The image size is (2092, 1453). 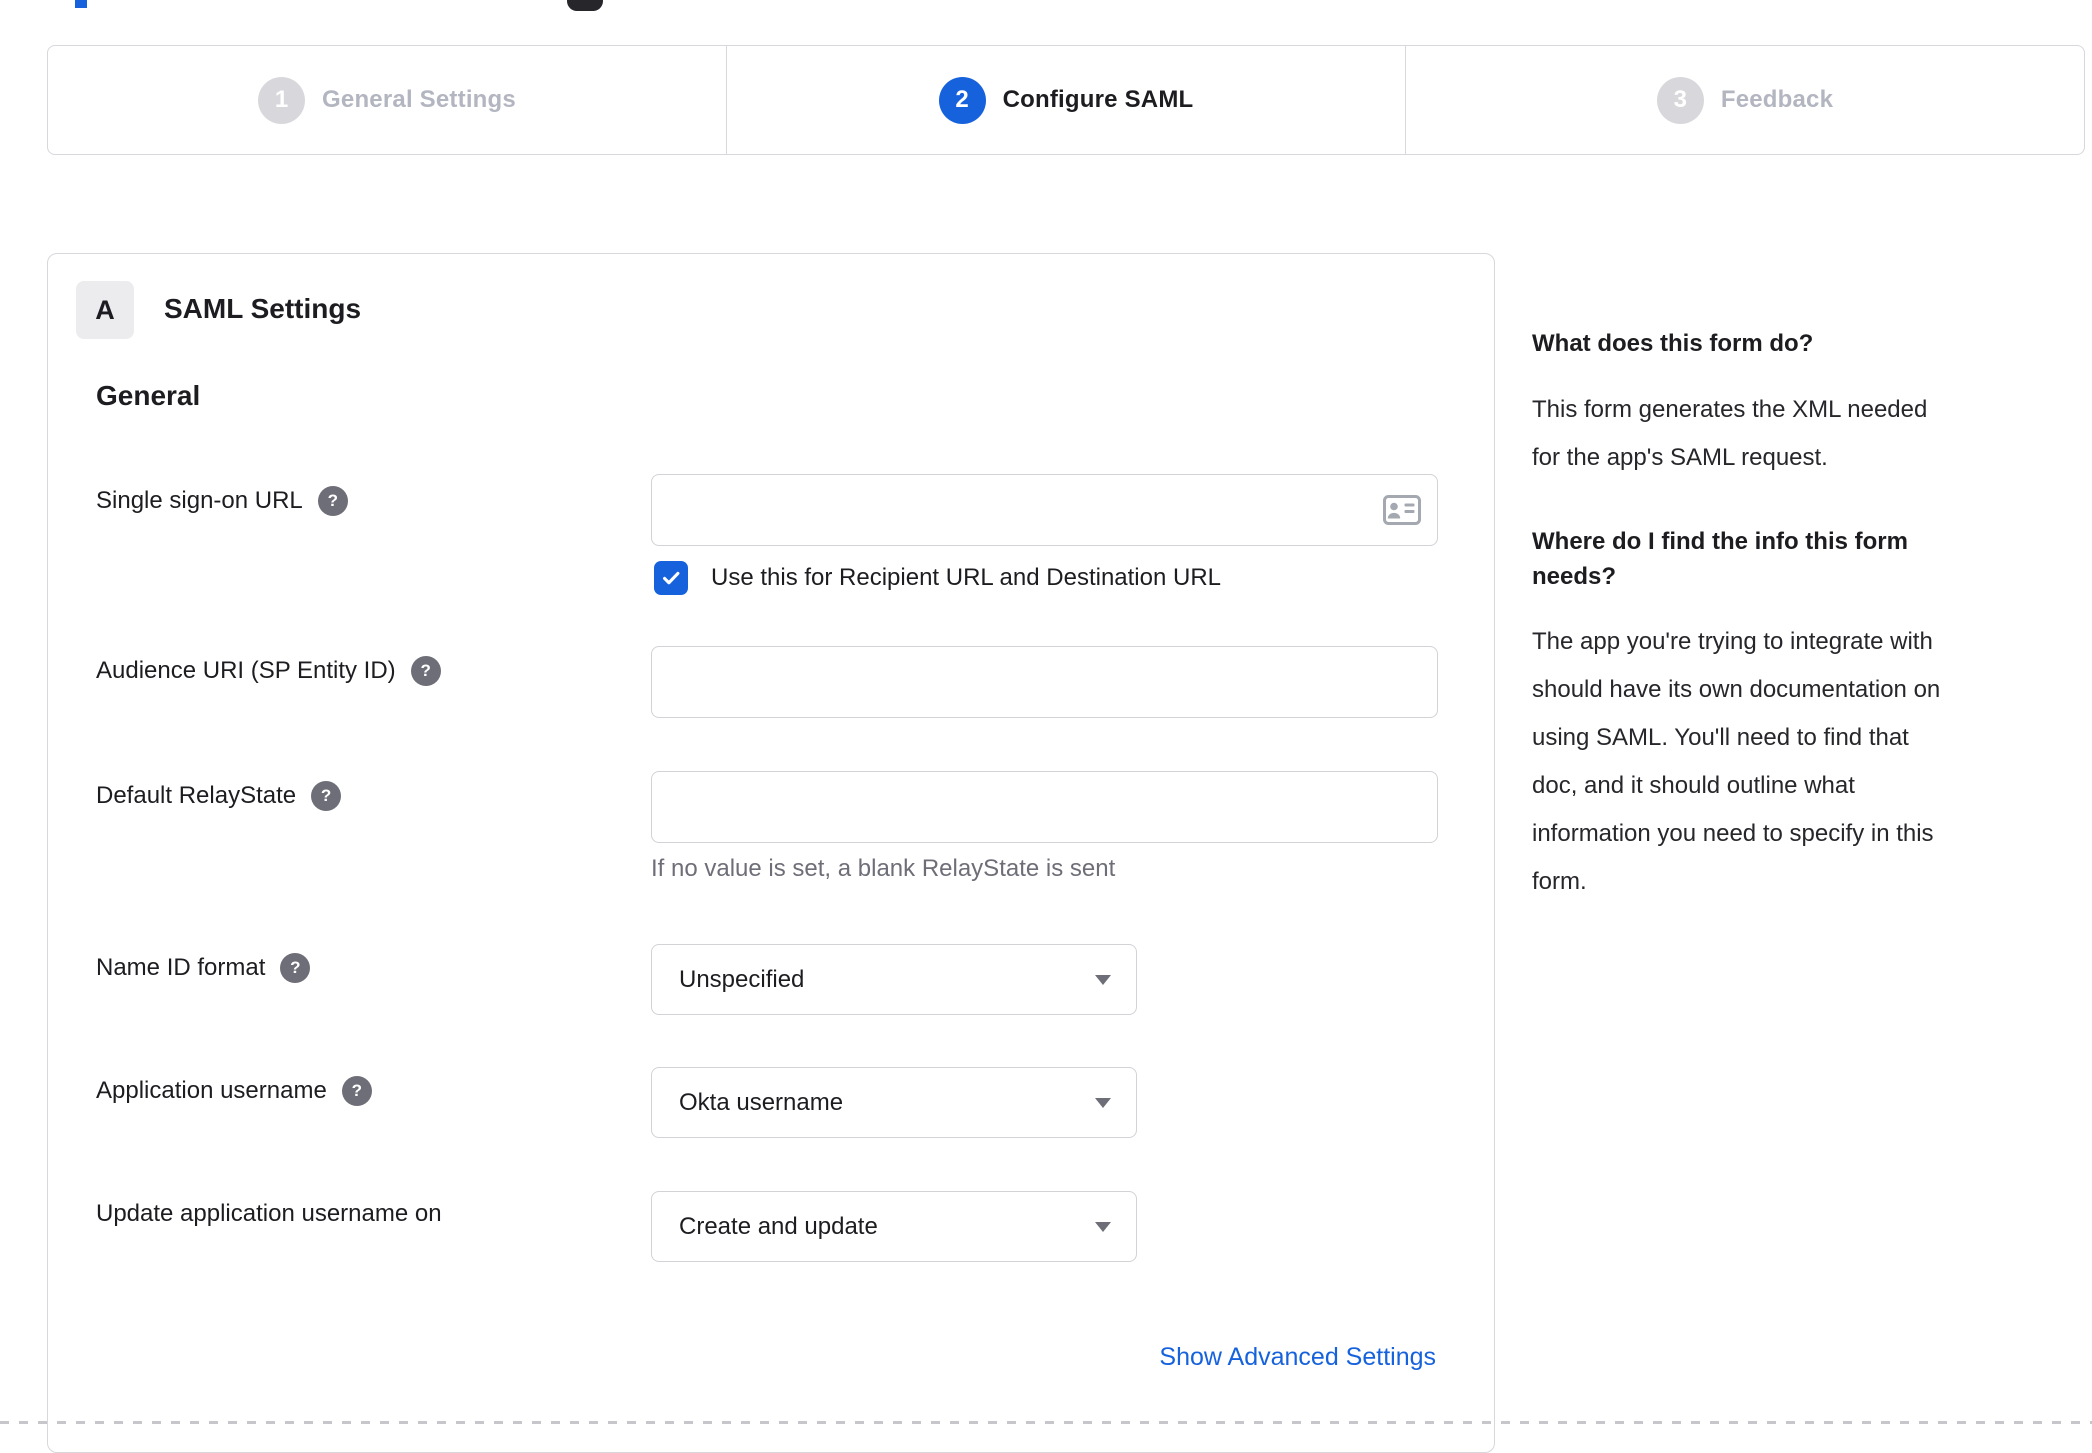 I want to click on sso-url-input, so click(x=1044, y=510).